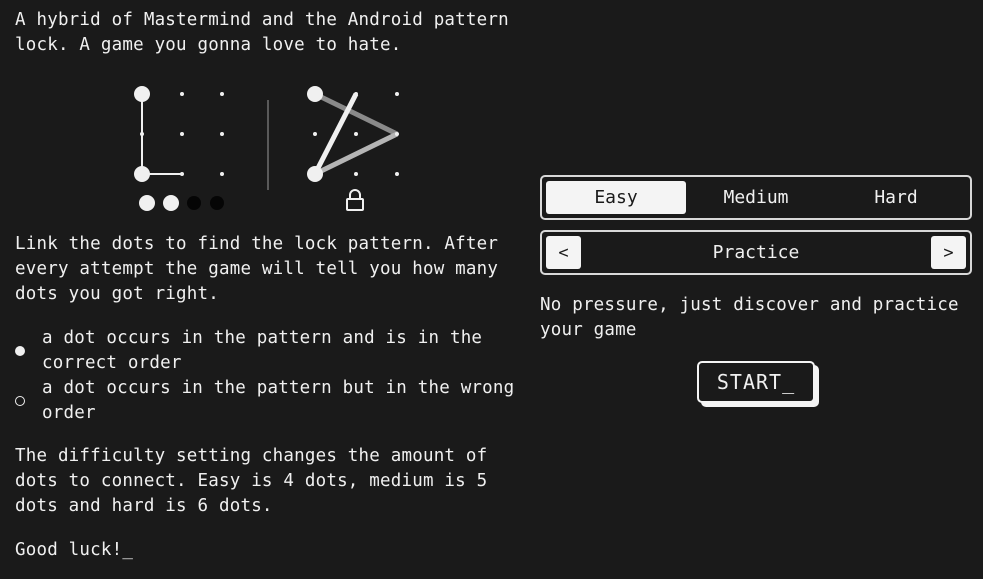  I want to click on sign-off-text: Good luck!_, so click(74, 550).